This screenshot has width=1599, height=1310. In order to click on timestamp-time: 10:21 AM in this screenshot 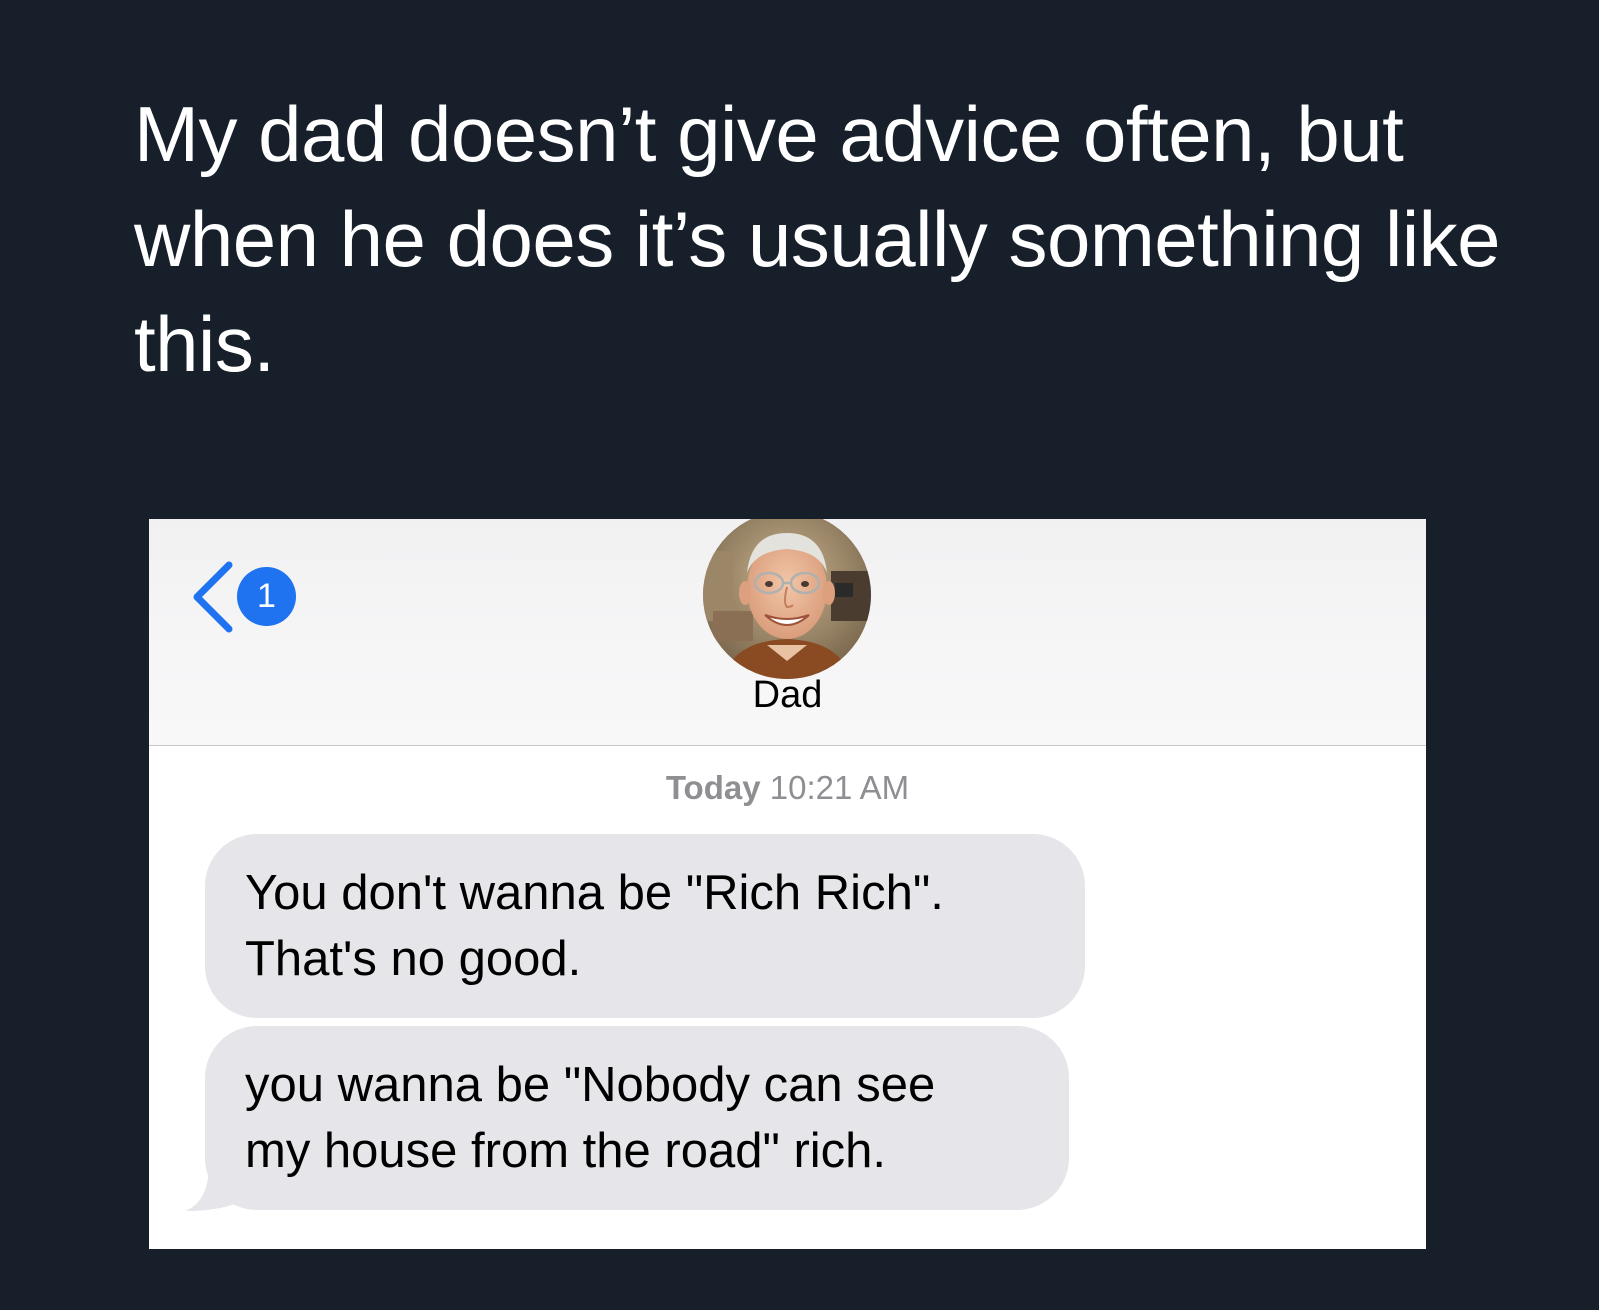, I will do `click(839, 787)`.